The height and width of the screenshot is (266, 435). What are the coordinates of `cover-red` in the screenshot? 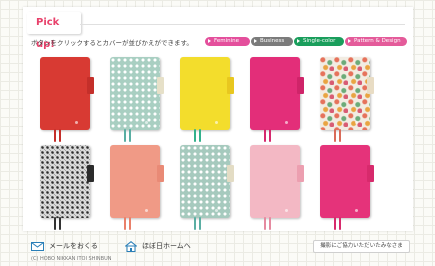 It's located at (67, 99).